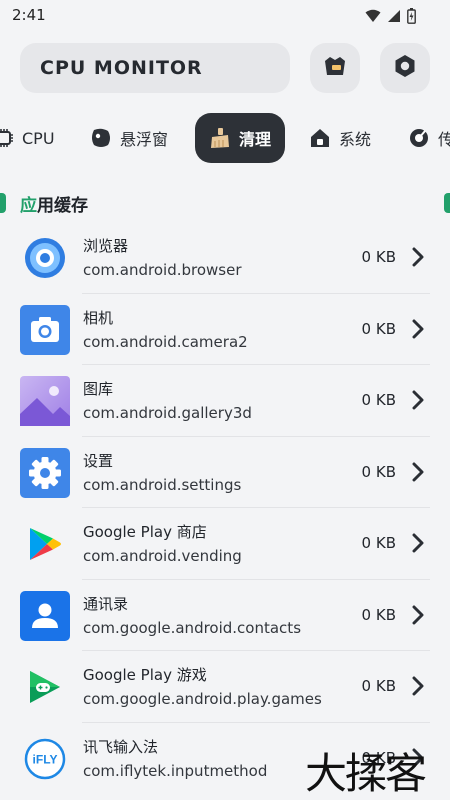  Describe the element at coordinates (225, 16) in the screenshot. I see `status-bar: 2:41` at that location.